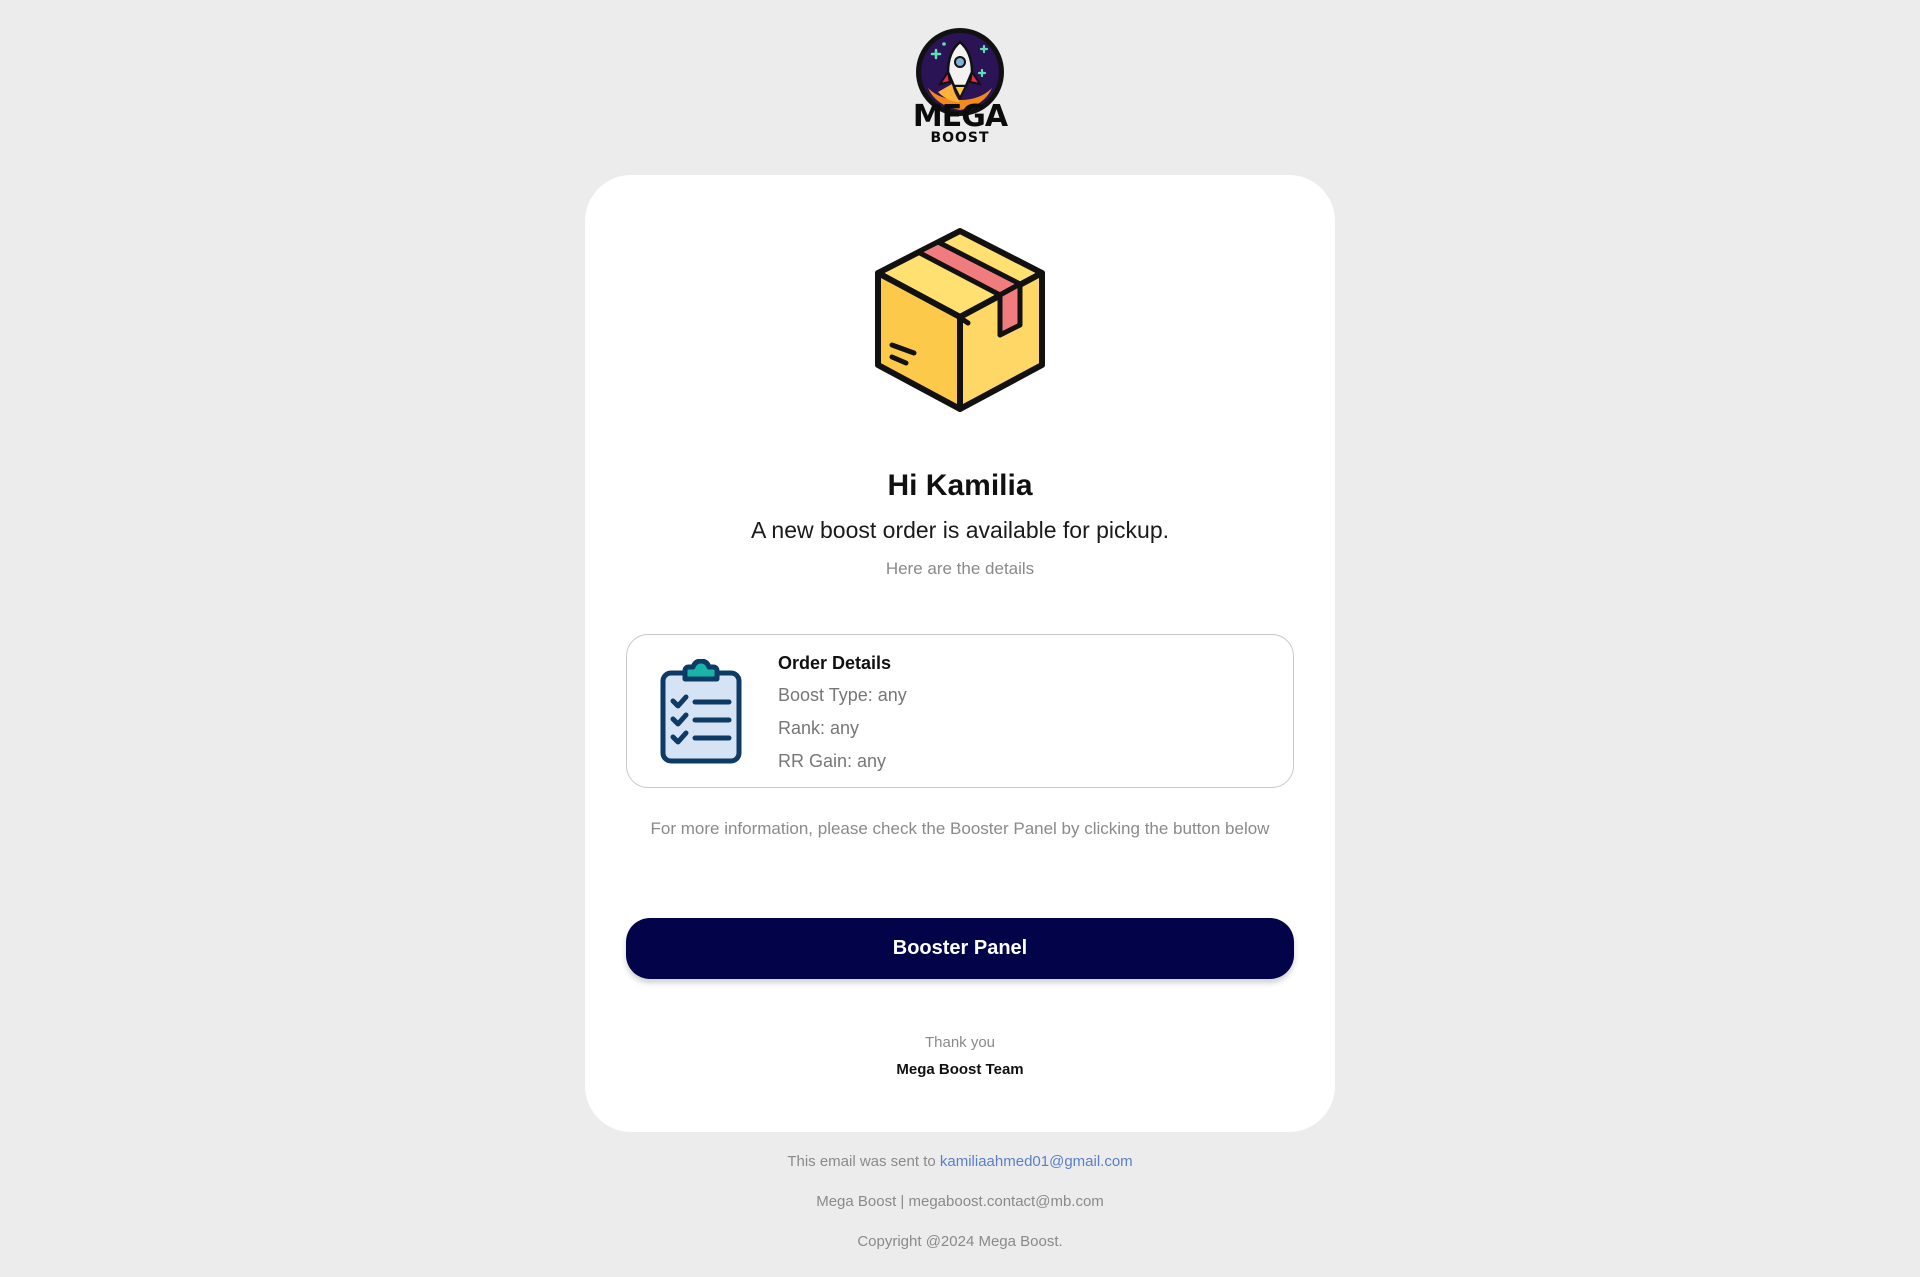  I want to click on logo-subtitle: BOOST, so click(960, 138).